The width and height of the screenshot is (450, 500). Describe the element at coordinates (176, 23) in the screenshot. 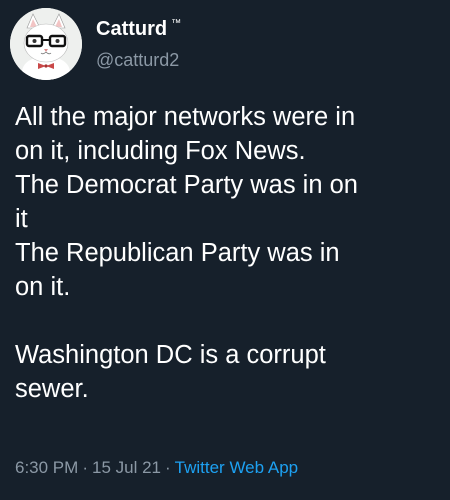

I see `trademark-mark: ™` at that location.